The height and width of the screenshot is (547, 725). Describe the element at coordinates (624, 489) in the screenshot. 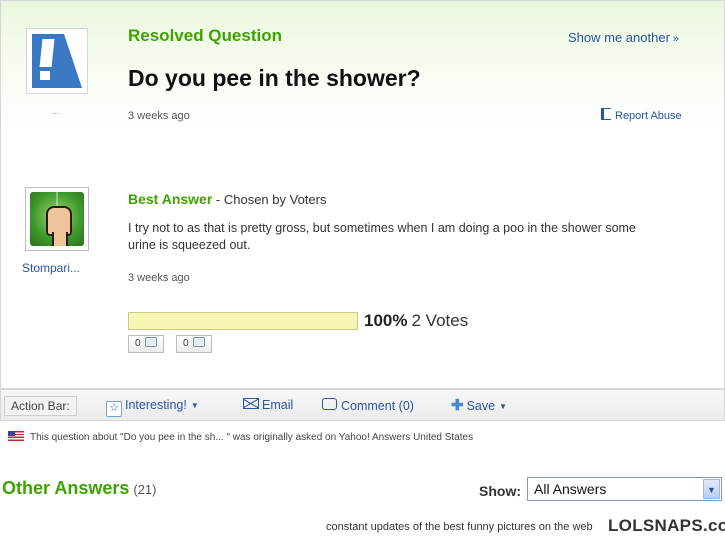

I see `show-filter-select: All Answers ▼` at that location.